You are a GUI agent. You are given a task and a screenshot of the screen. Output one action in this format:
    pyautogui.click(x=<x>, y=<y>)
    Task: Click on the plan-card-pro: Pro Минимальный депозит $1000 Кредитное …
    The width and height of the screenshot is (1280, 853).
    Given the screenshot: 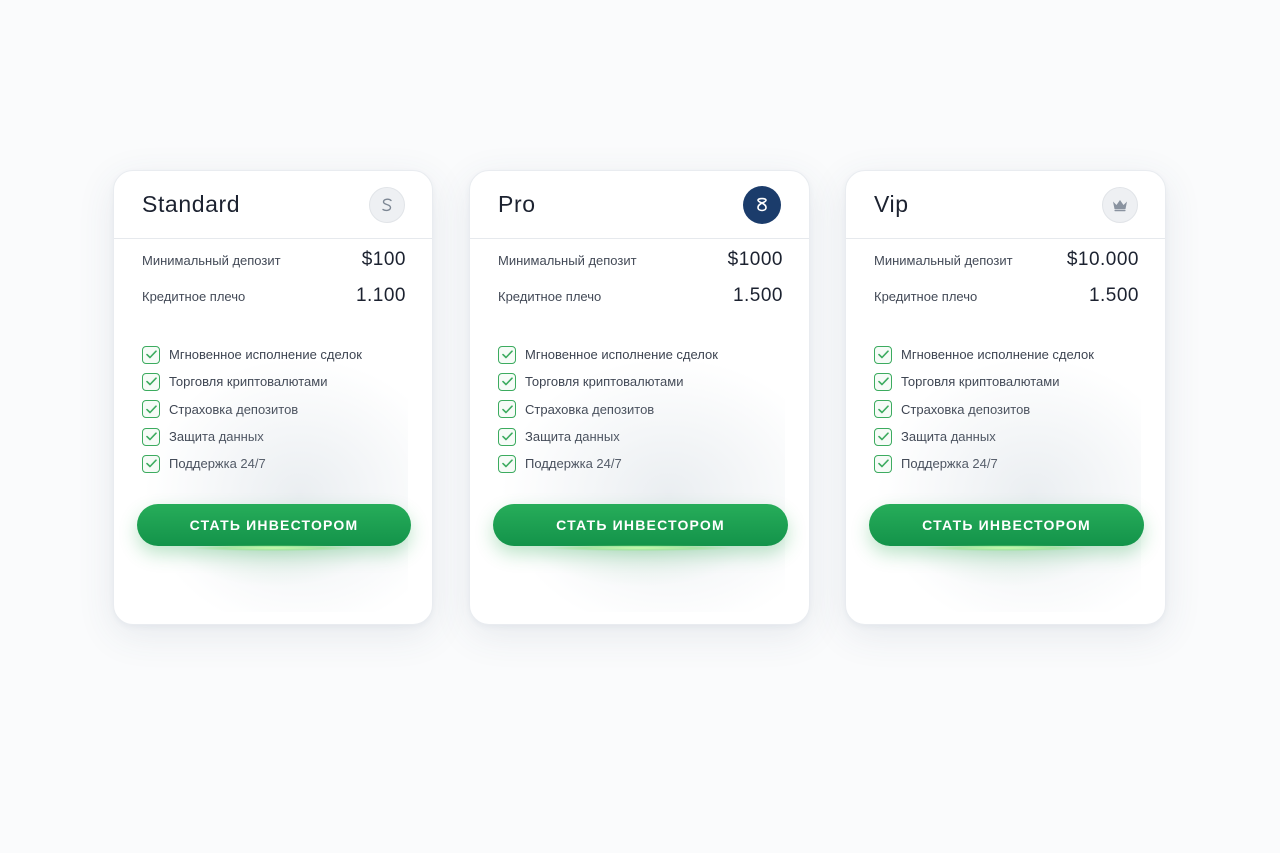 What is the action you would take?
    pyautogui.click(x=639, y=397)
    